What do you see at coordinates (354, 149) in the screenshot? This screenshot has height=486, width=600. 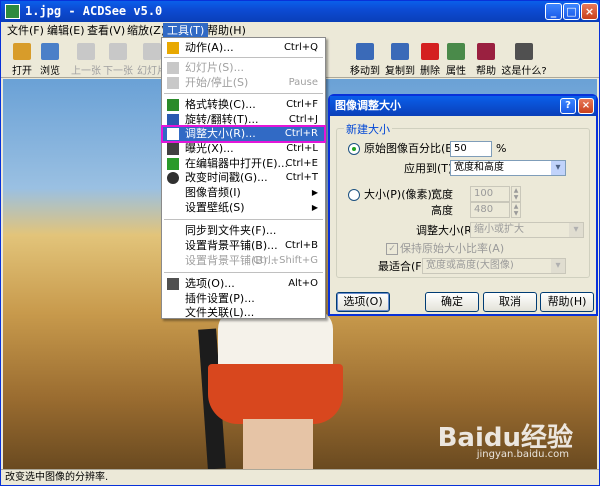 I see `percent-radio` at bounding box center [354, 149].